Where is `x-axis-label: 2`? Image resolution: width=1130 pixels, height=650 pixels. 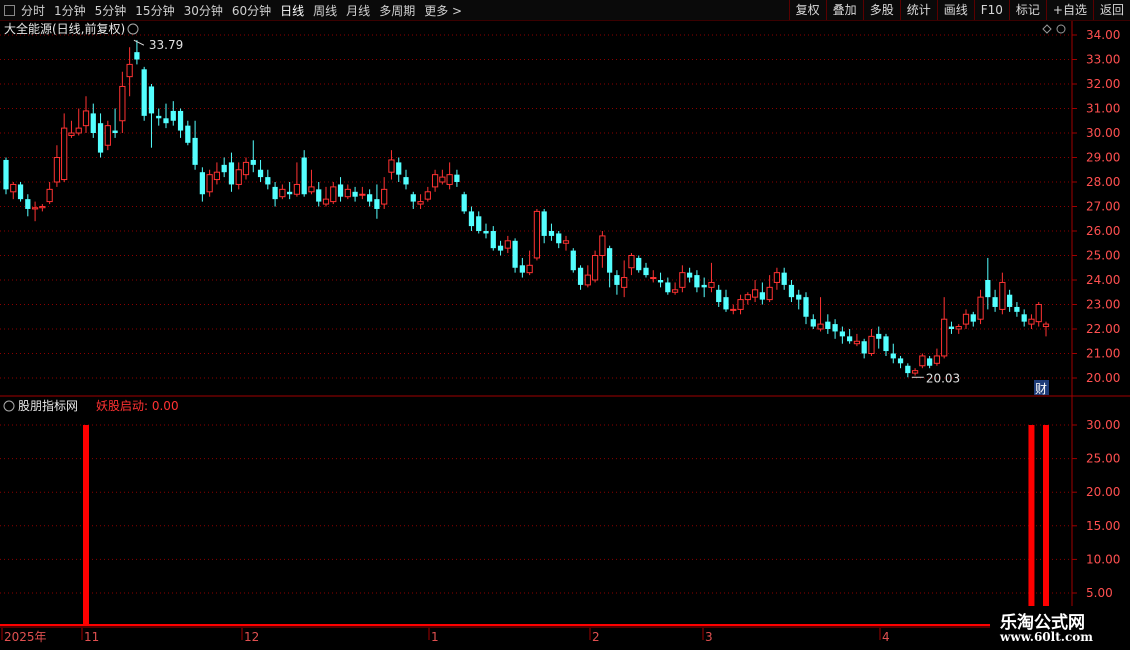 x-axis-label: 2 is located at coordinates (596, 637).